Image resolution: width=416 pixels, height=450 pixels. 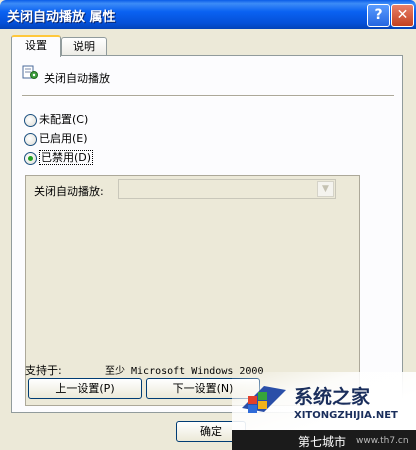 What do you see at coordinates (30, 72) in the screenshot?
I see `policy-settings-icon` at bounding box center [30, 72].